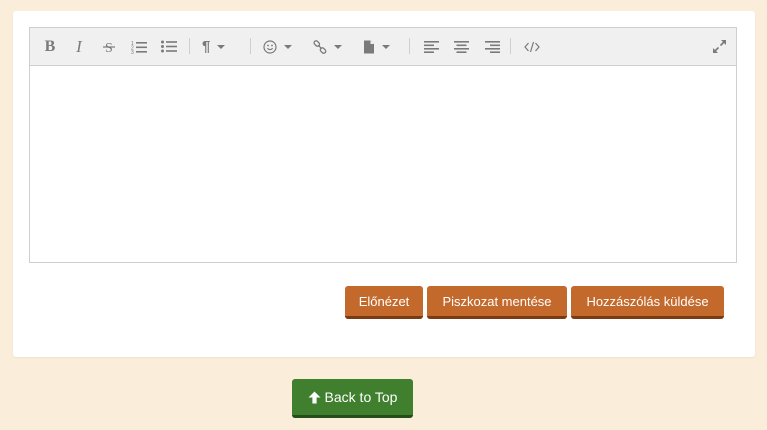 The width and height of the screenshot is (767, 430). What do you see at coordinates (361, 397) in the screenshot?
I see `back-to-top-label: Back to Top` at bounding box center [361, 397].